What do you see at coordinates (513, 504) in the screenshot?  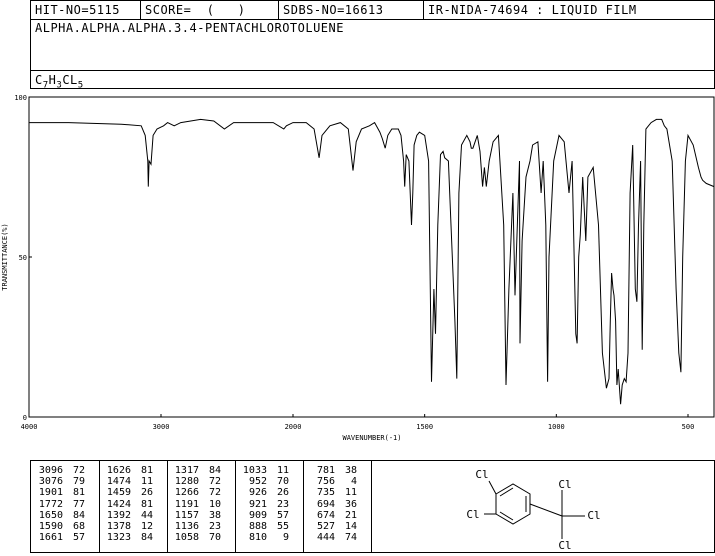 I see `benzene-ring` at bounding box center [513, 504].